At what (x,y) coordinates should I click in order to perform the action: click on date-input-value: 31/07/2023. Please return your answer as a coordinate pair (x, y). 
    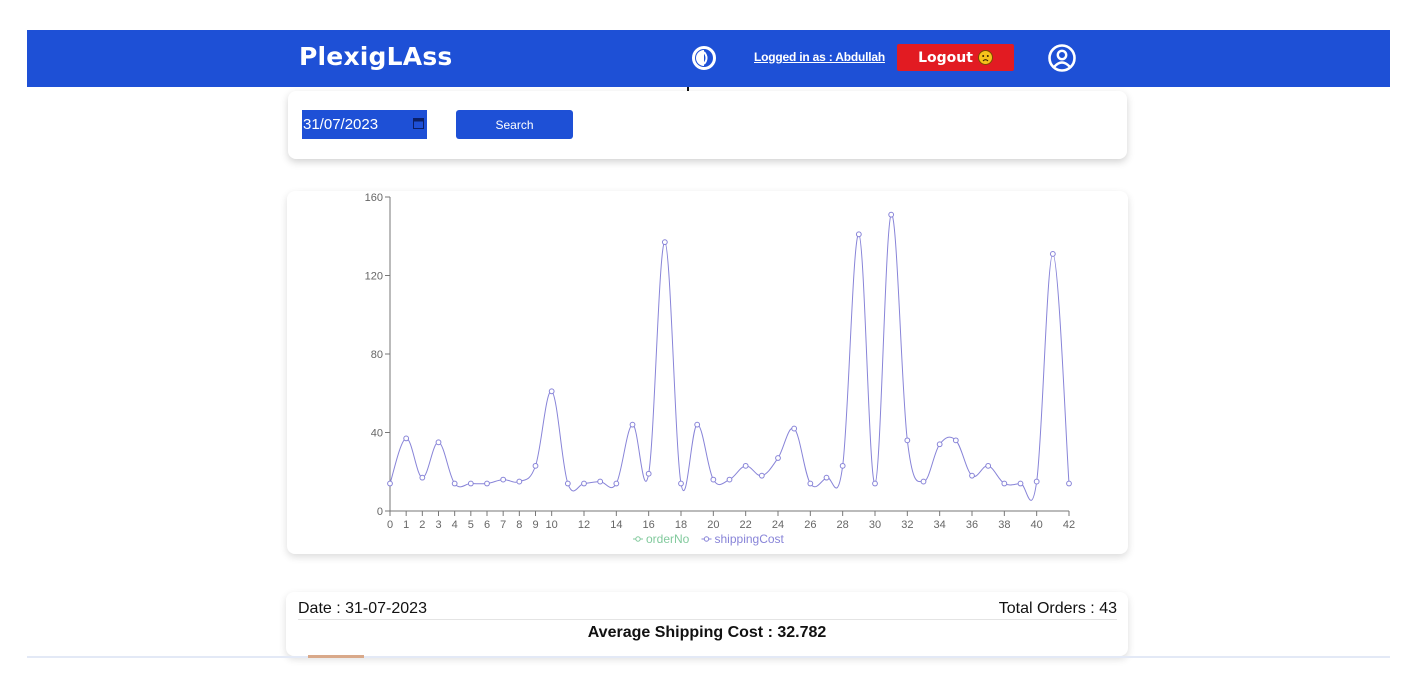
    Looking at the image, I should click on (341, 124).